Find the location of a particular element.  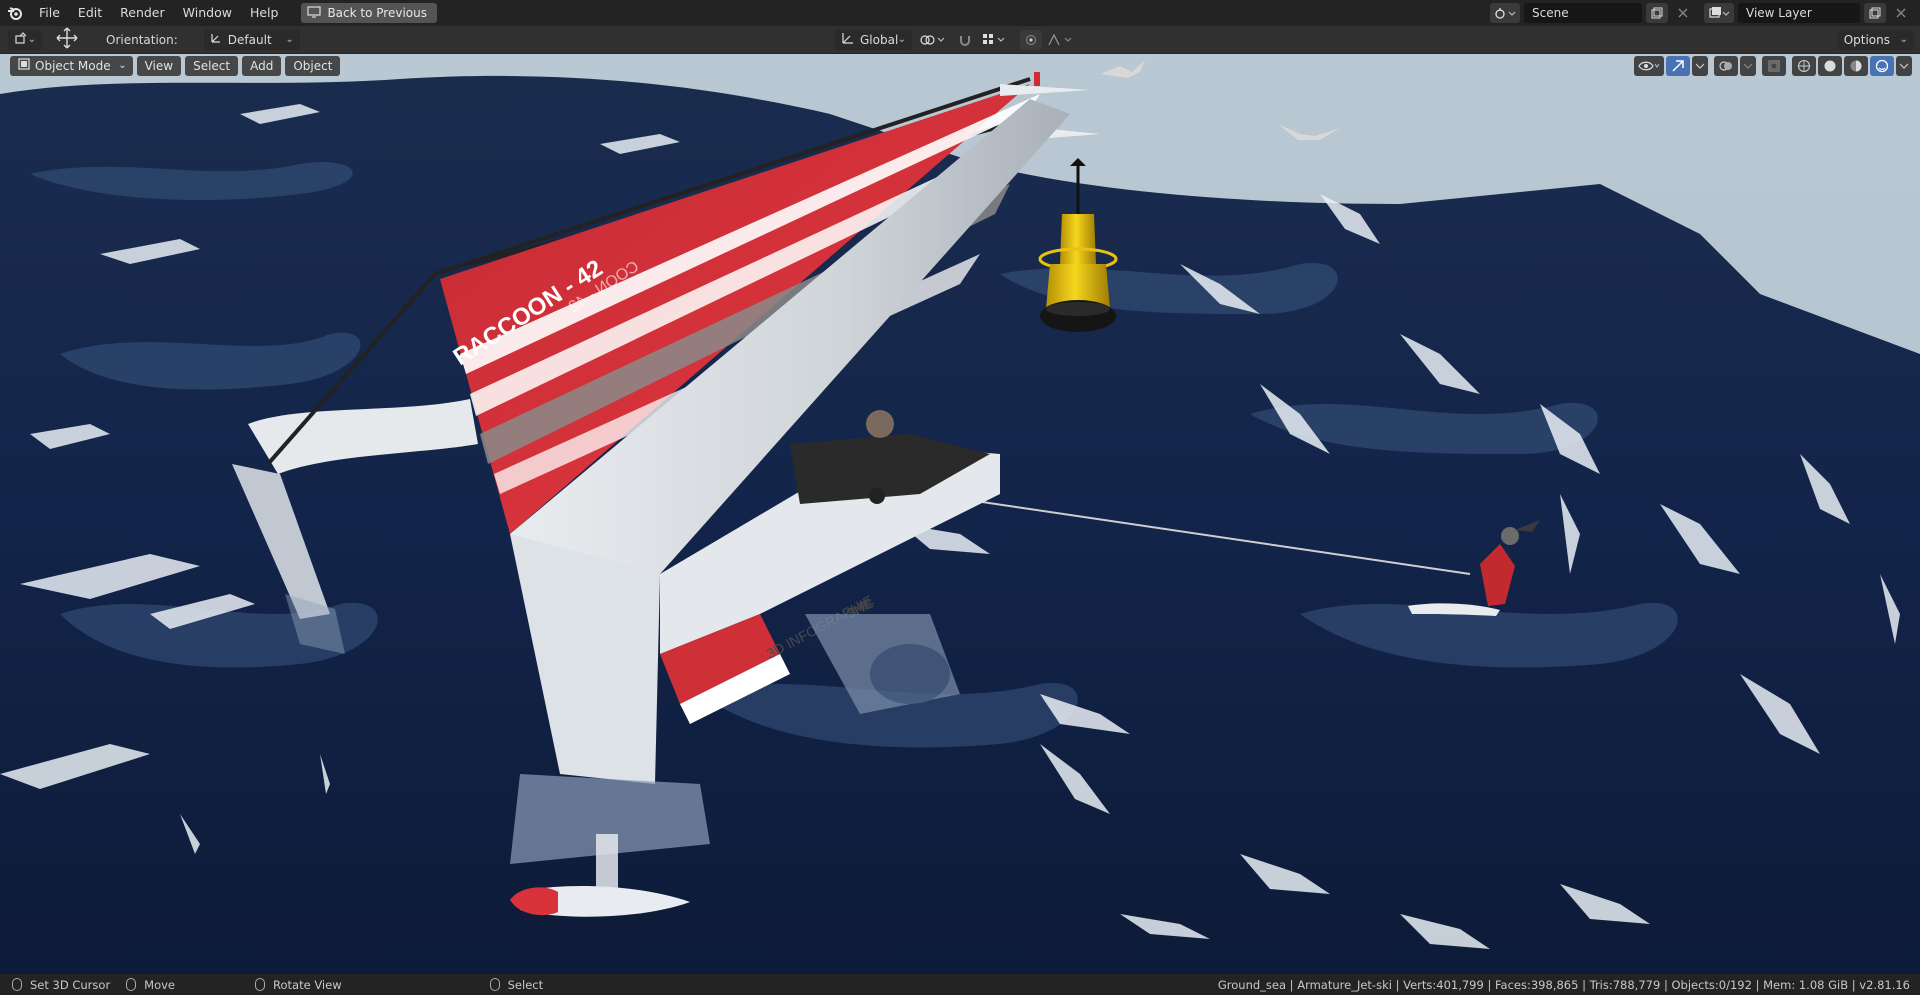

scene-name-field: Scene is located at coordinates (1583, 13).